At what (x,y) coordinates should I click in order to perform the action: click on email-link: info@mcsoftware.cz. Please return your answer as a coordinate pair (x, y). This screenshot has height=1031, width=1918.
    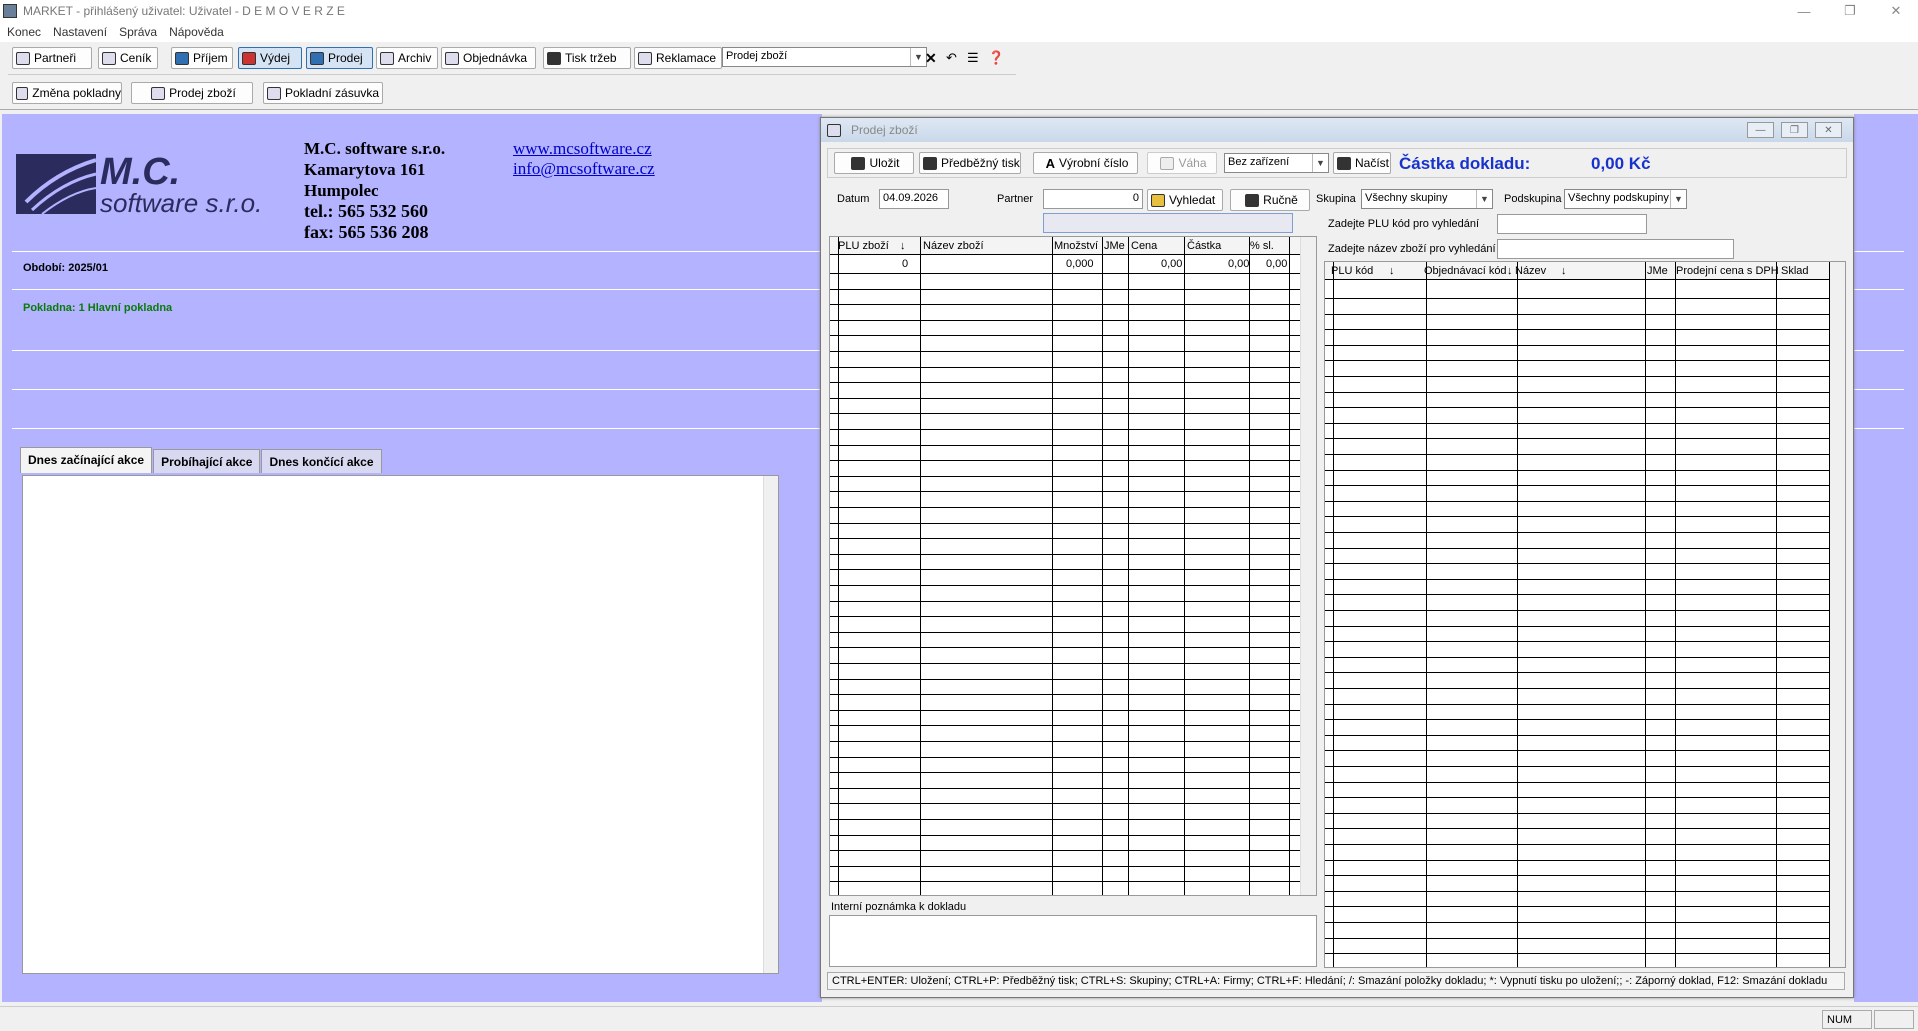
    Looking at the image, I should click on (584, 169).